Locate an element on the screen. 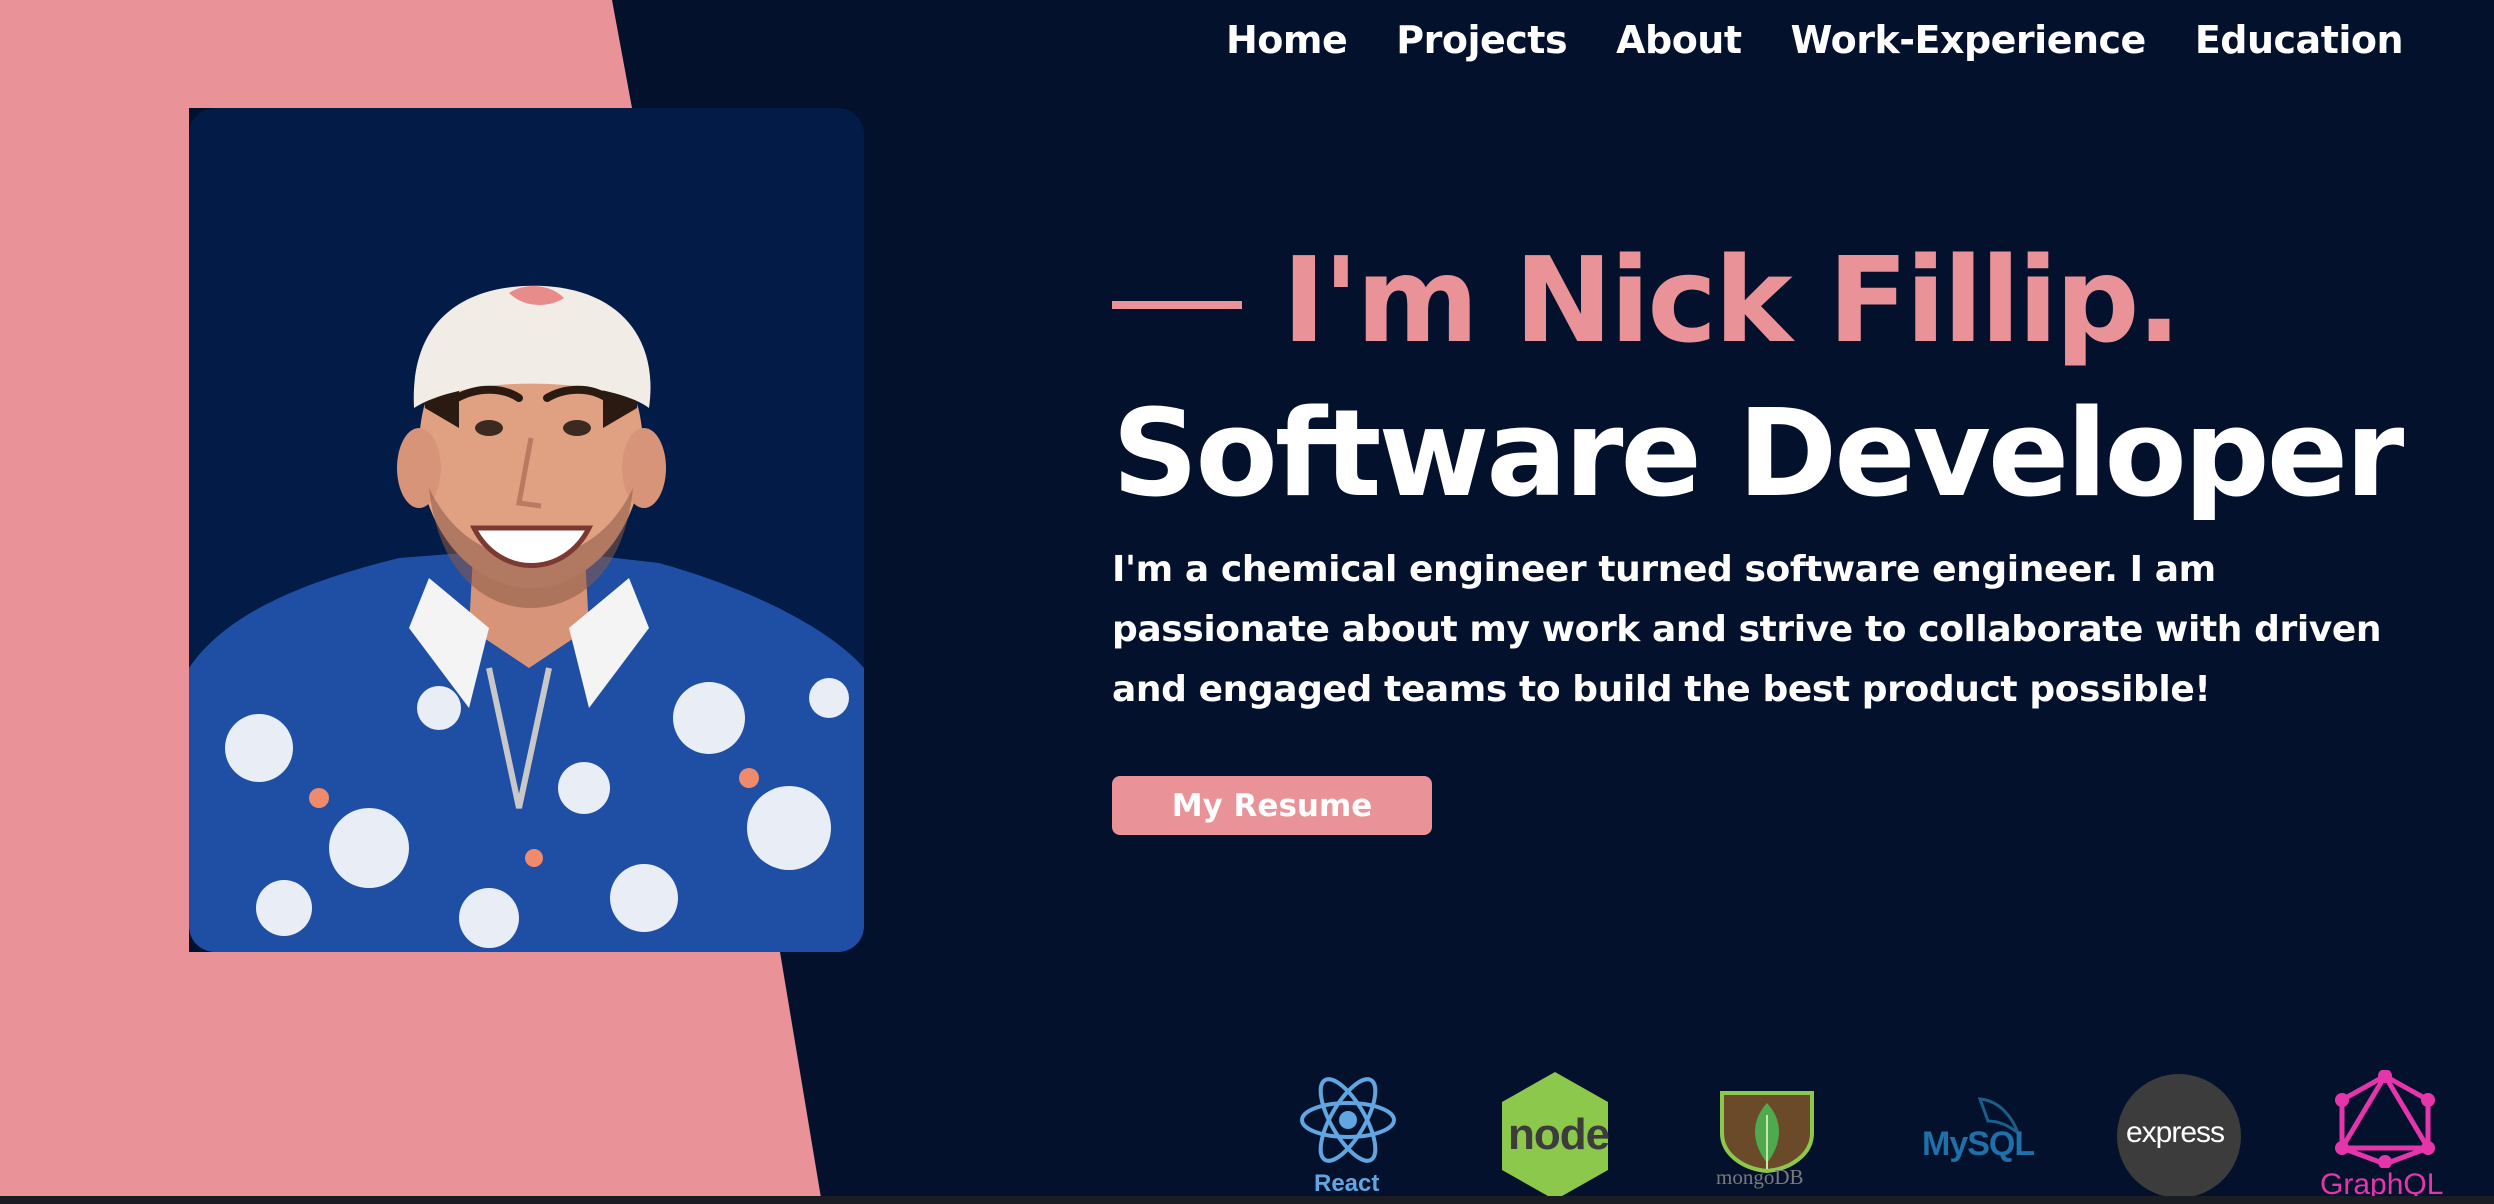  nav-about: About is located at coordinates (1679, 40).